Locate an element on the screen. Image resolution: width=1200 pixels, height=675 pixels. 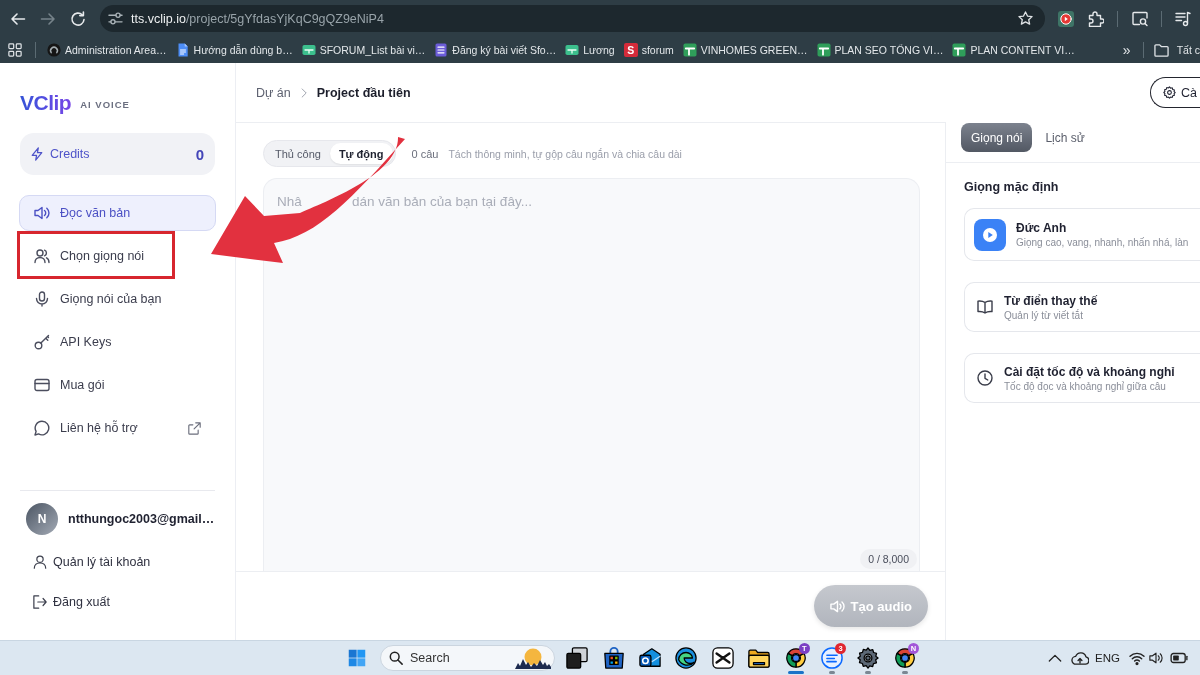
cloud-icon is located at coordinates (1080, 658).